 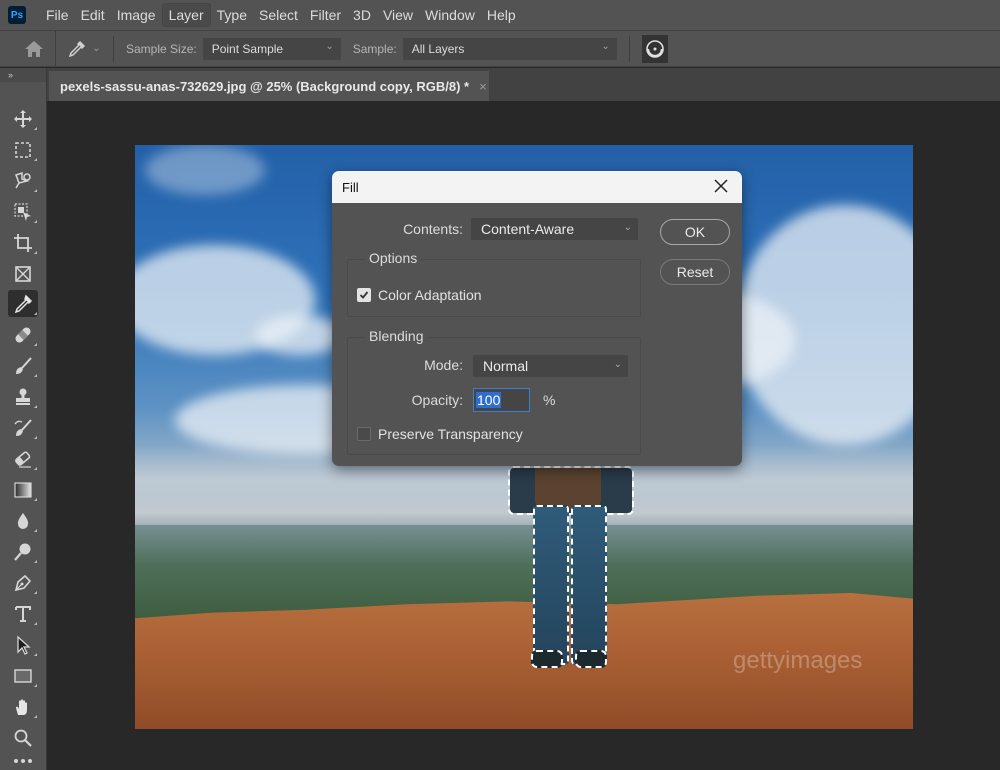 What do you see at coordinates (136, 15) in the screenshot?
I see `menu-image: Image` at bounding box center [136, 15].